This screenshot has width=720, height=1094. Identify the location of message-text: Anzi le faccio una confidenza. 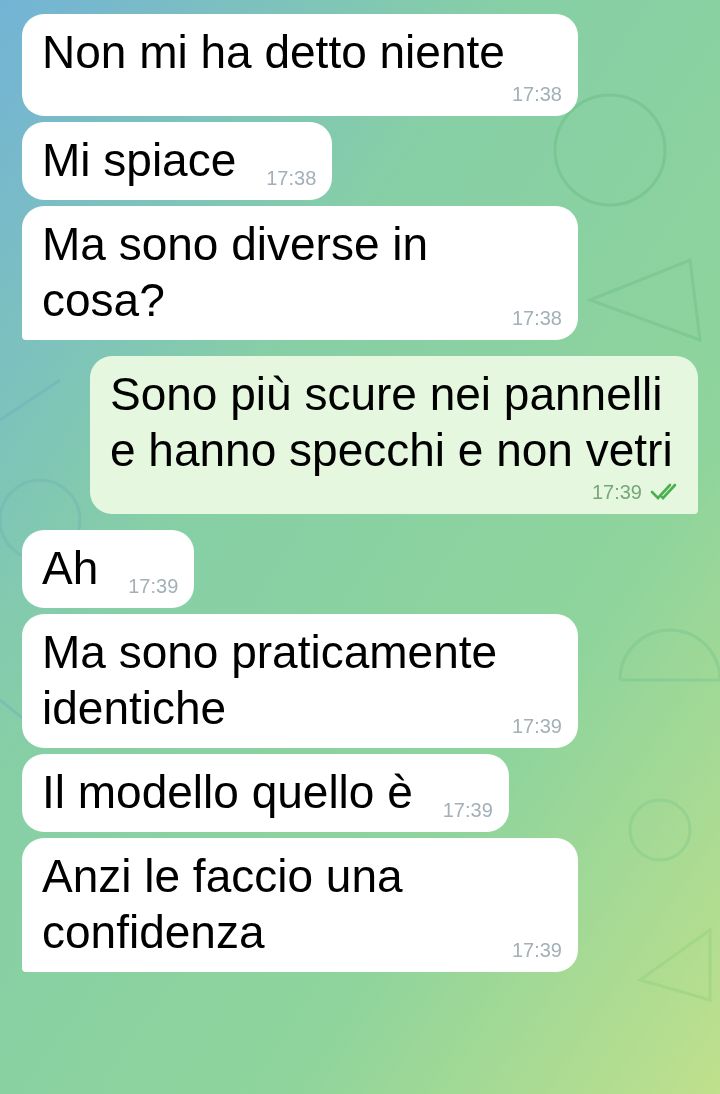
(222, 904).